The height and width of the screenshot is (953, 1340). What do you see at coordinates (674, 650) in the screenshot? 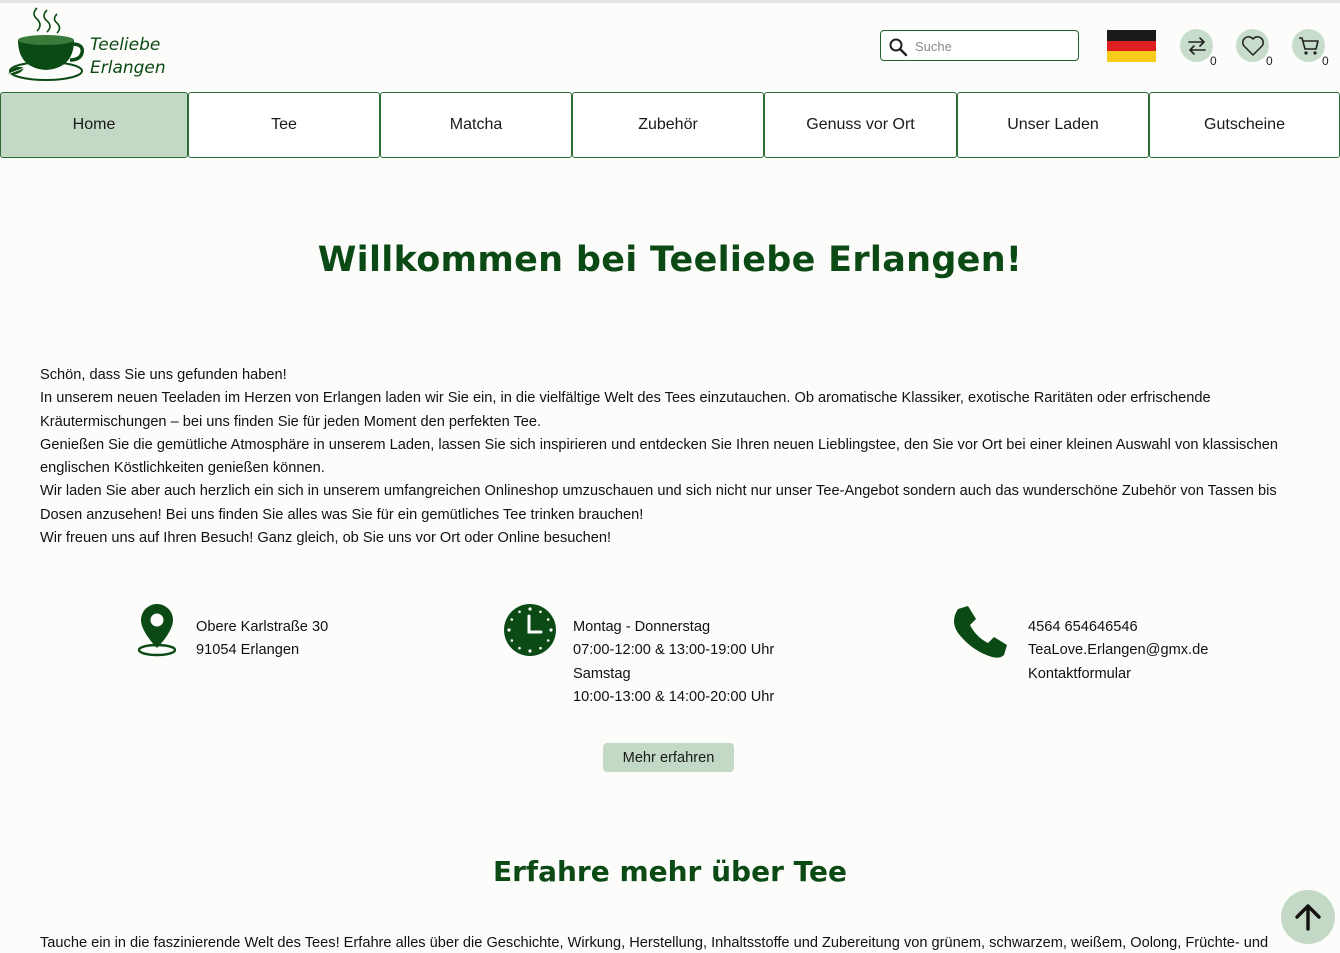
I see `hours-times-weekdays: 07:00-12:00 & 13:00-19:00 Uhr` at bounding box center [674, 650].